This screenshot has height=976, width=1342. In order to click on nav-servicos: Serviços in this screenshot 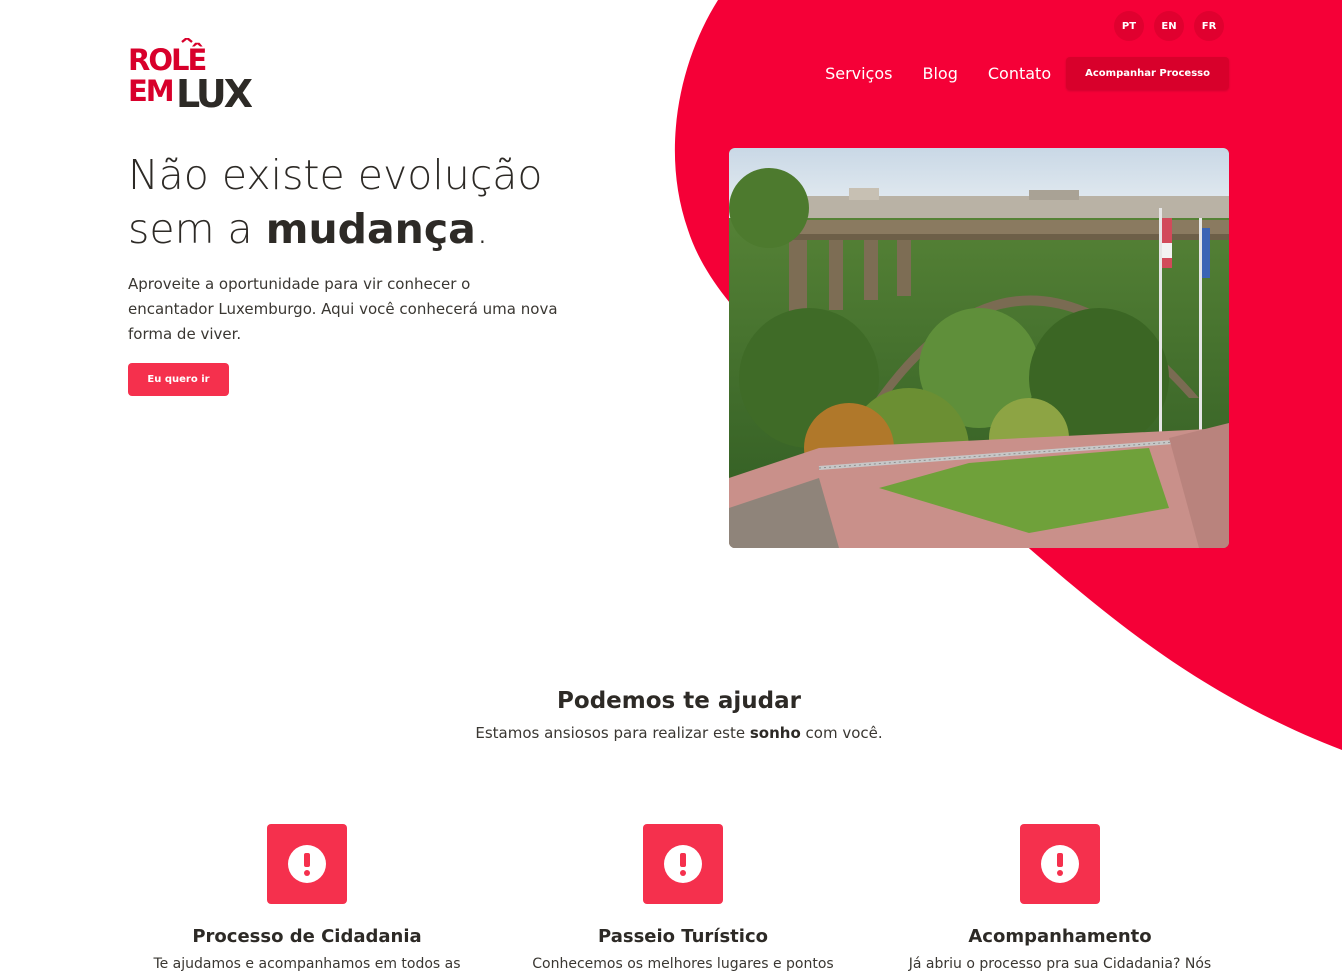, I will do `click(858, 73)`.